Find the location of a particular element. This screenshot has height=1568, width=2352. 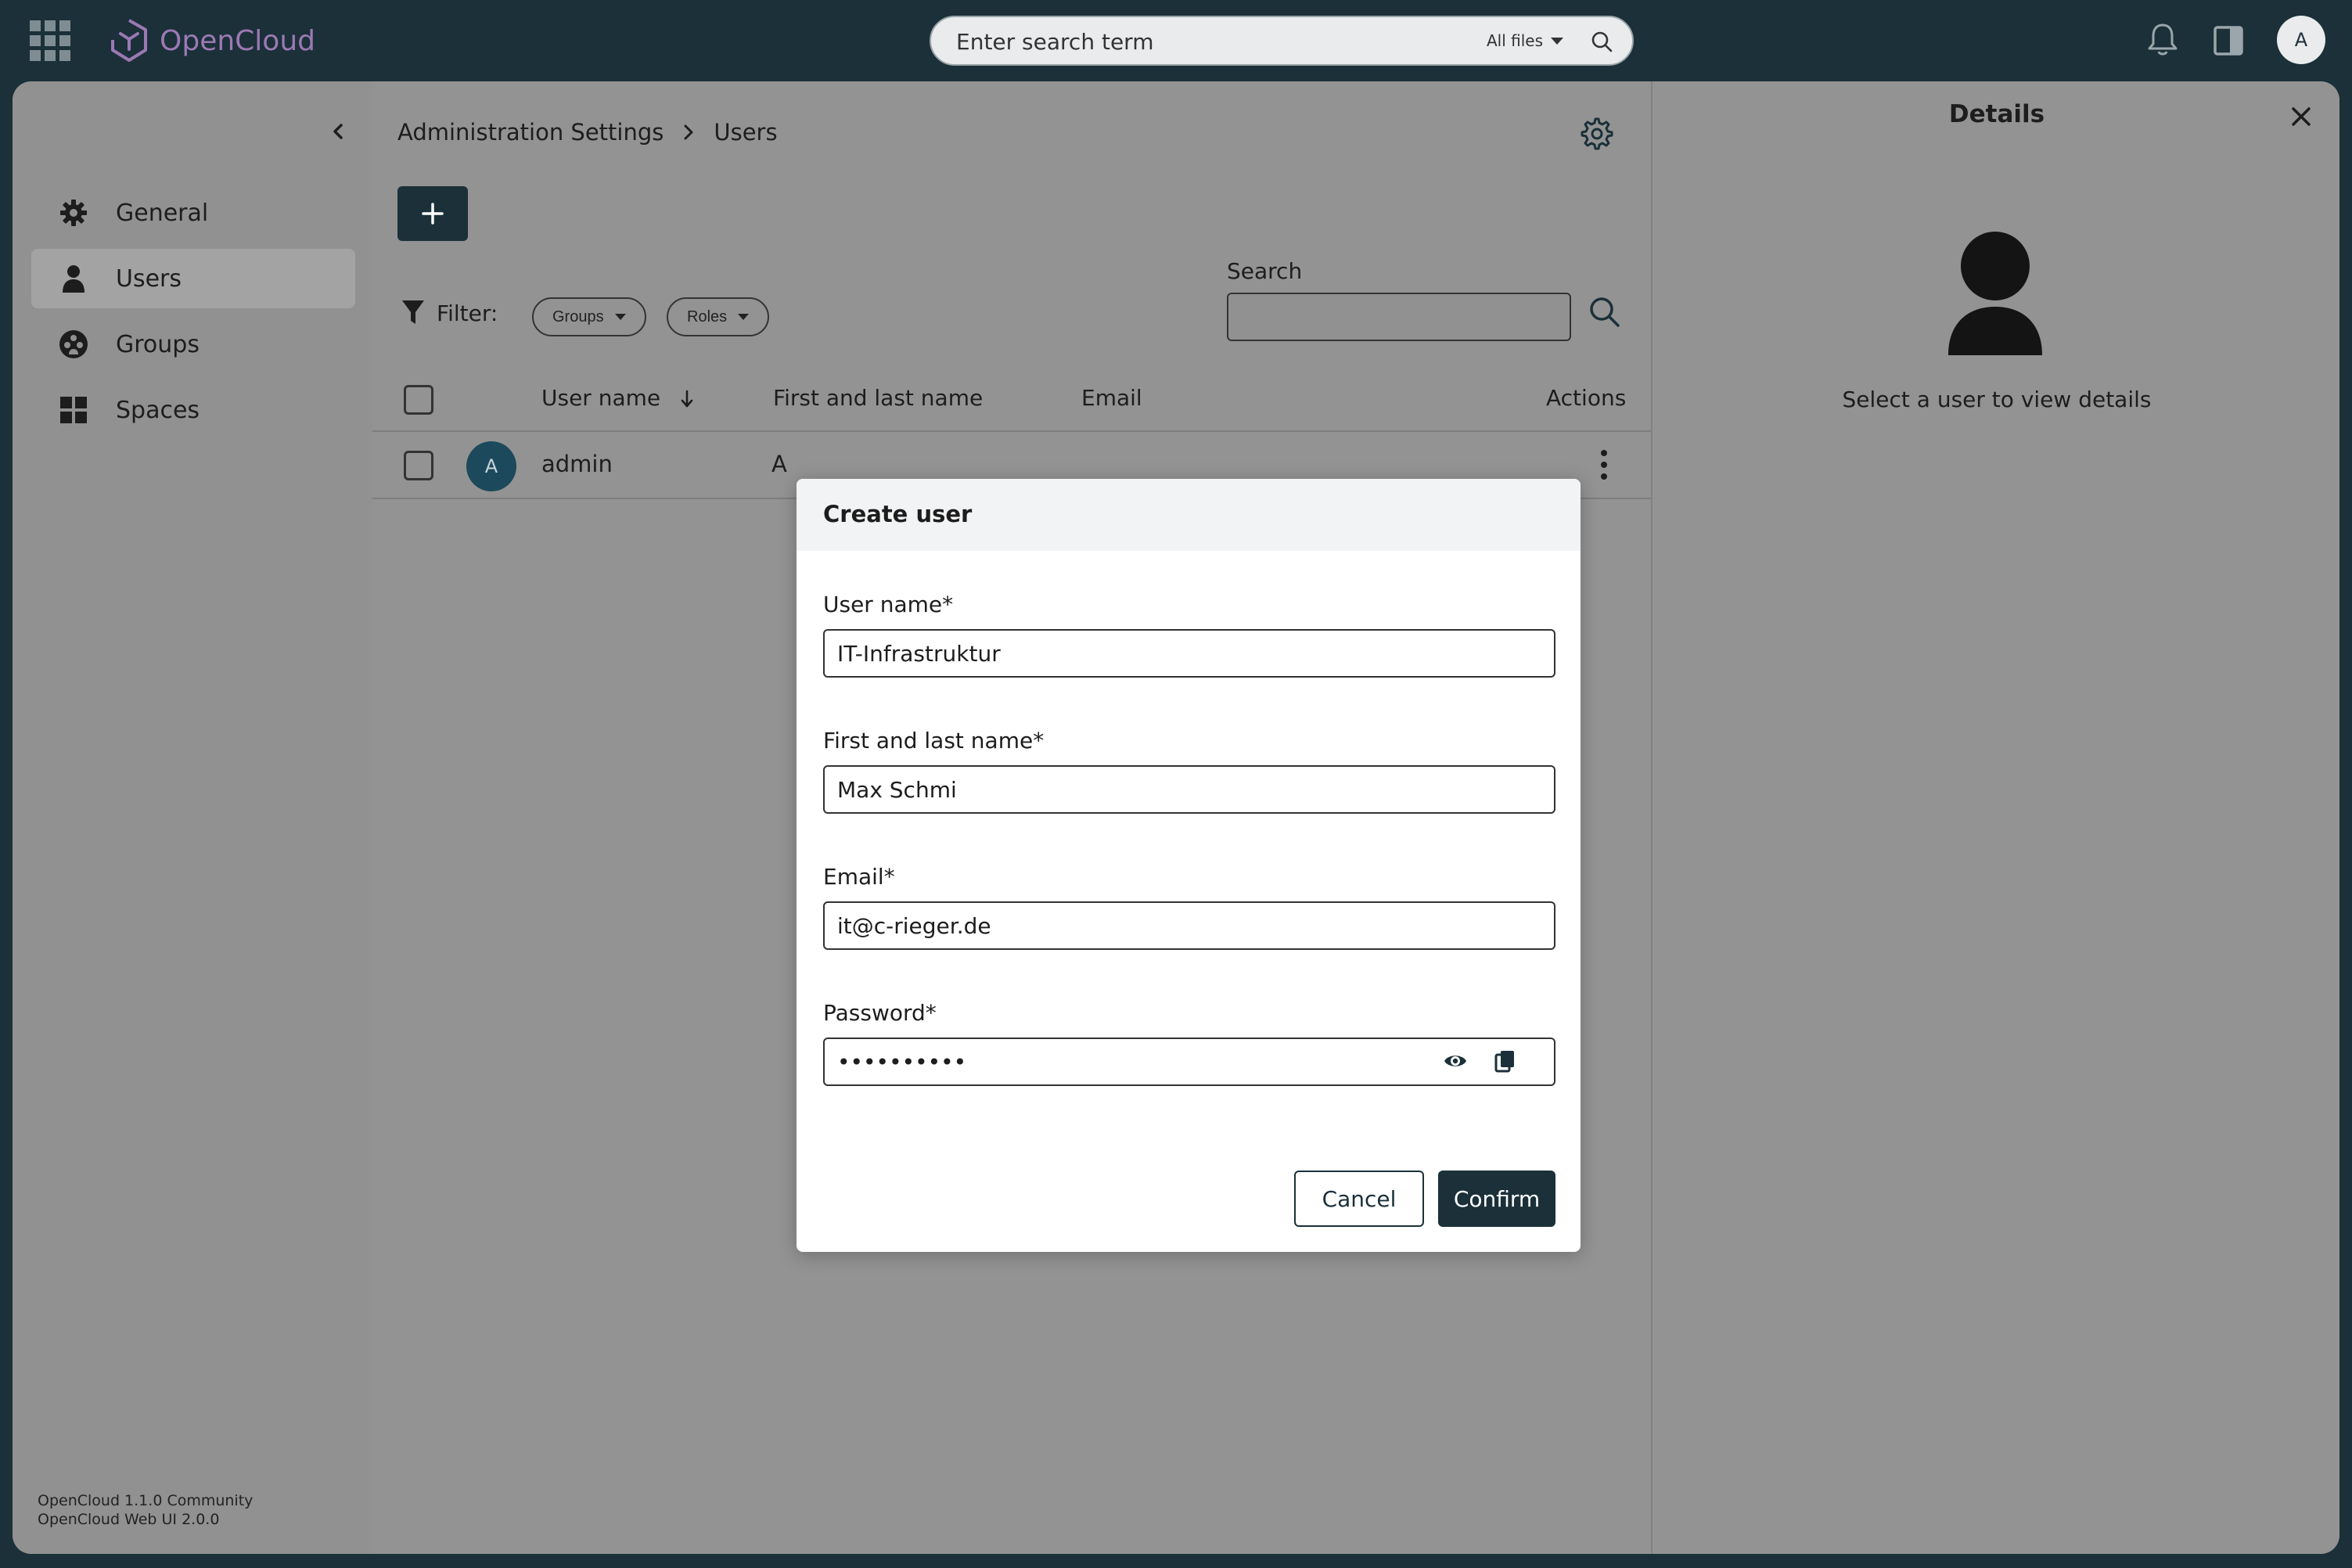

brand-name: OpenCloud is located at coordinates (238, 41).